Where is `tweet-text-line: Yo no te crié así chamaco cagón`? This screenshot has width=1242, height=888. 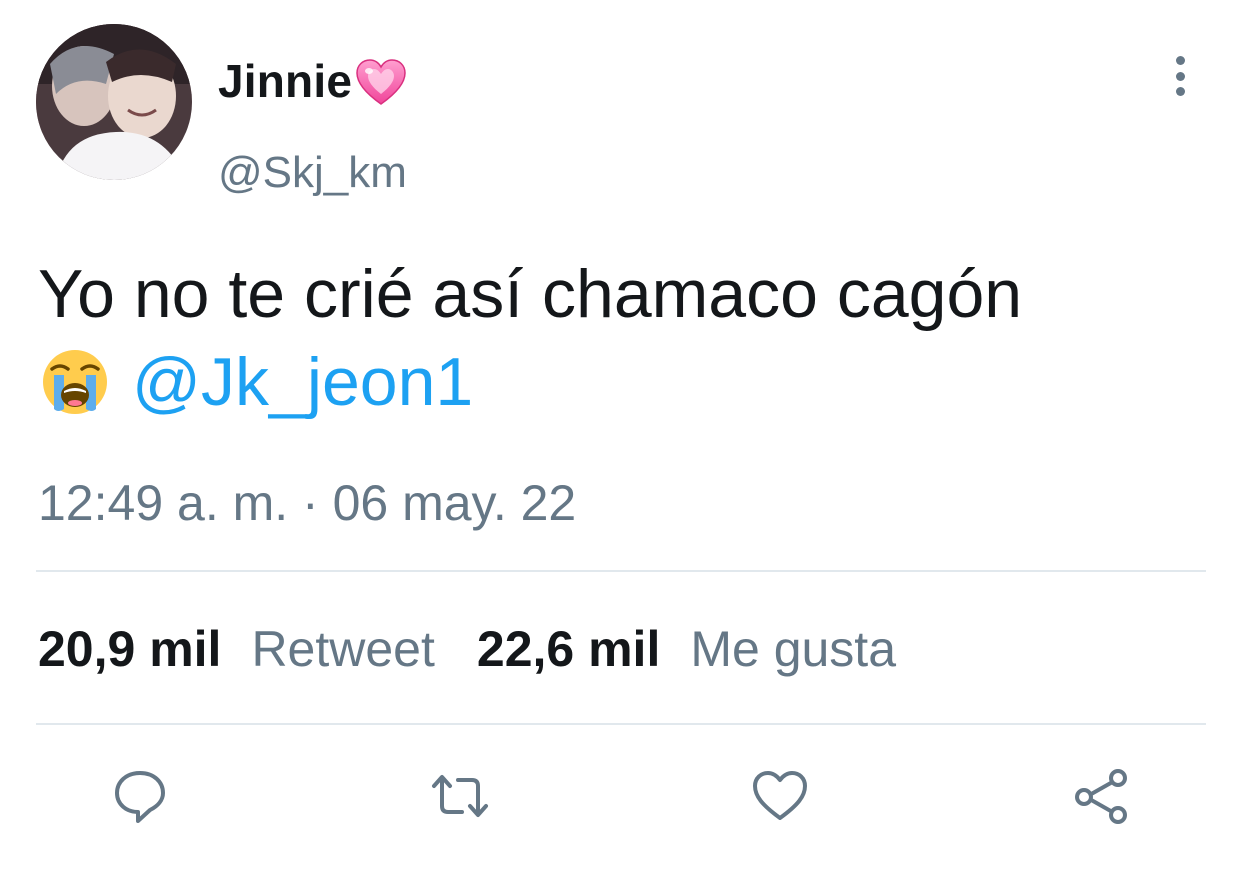
tweet-text-line: Yo no te crié así chamaco cagón is located at coordinates (530, 294).